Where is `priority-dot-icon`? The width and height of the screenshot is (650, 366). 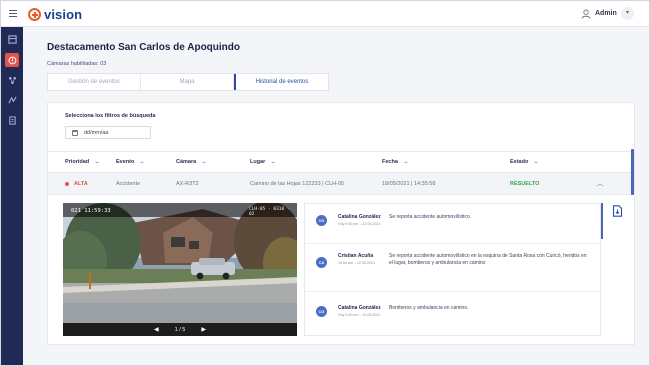
priority-dot-icon is located at coordinates (67, 183).